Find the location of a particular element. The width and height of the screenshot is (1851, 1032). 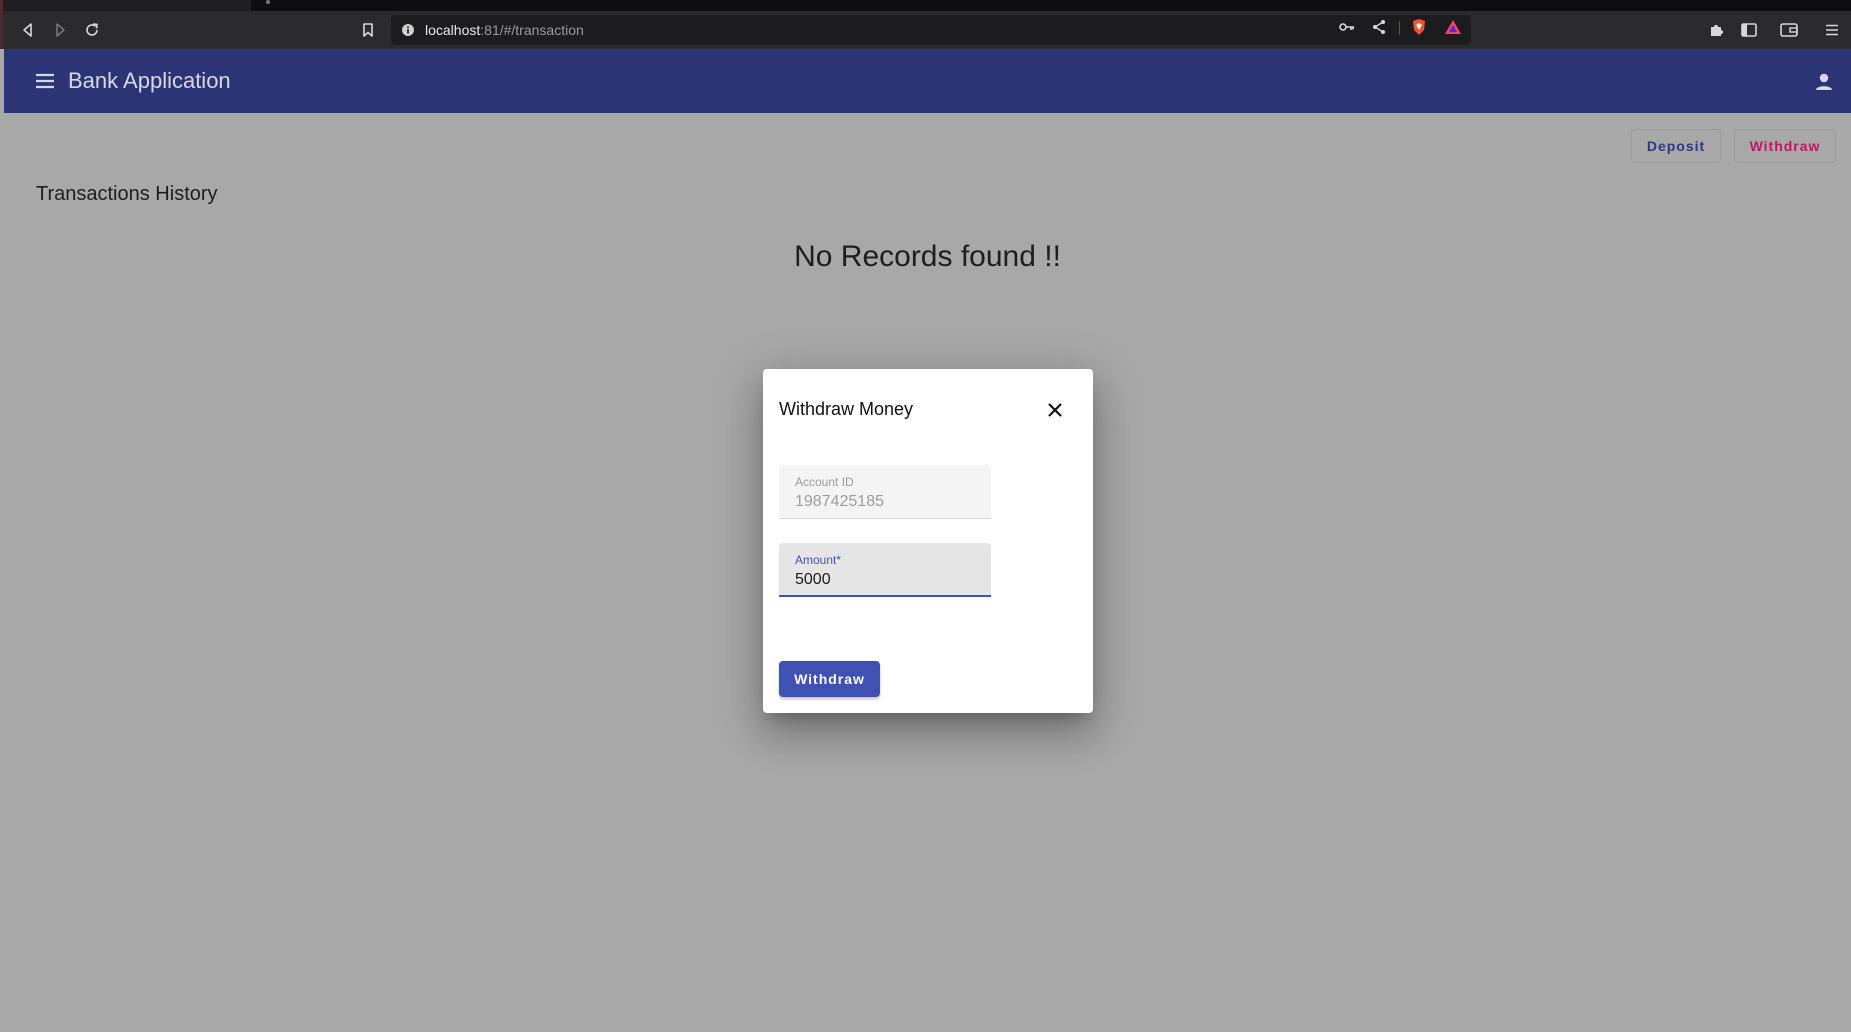

withdraw-submit-button: Withdraw is located at coordinates (829, 679).